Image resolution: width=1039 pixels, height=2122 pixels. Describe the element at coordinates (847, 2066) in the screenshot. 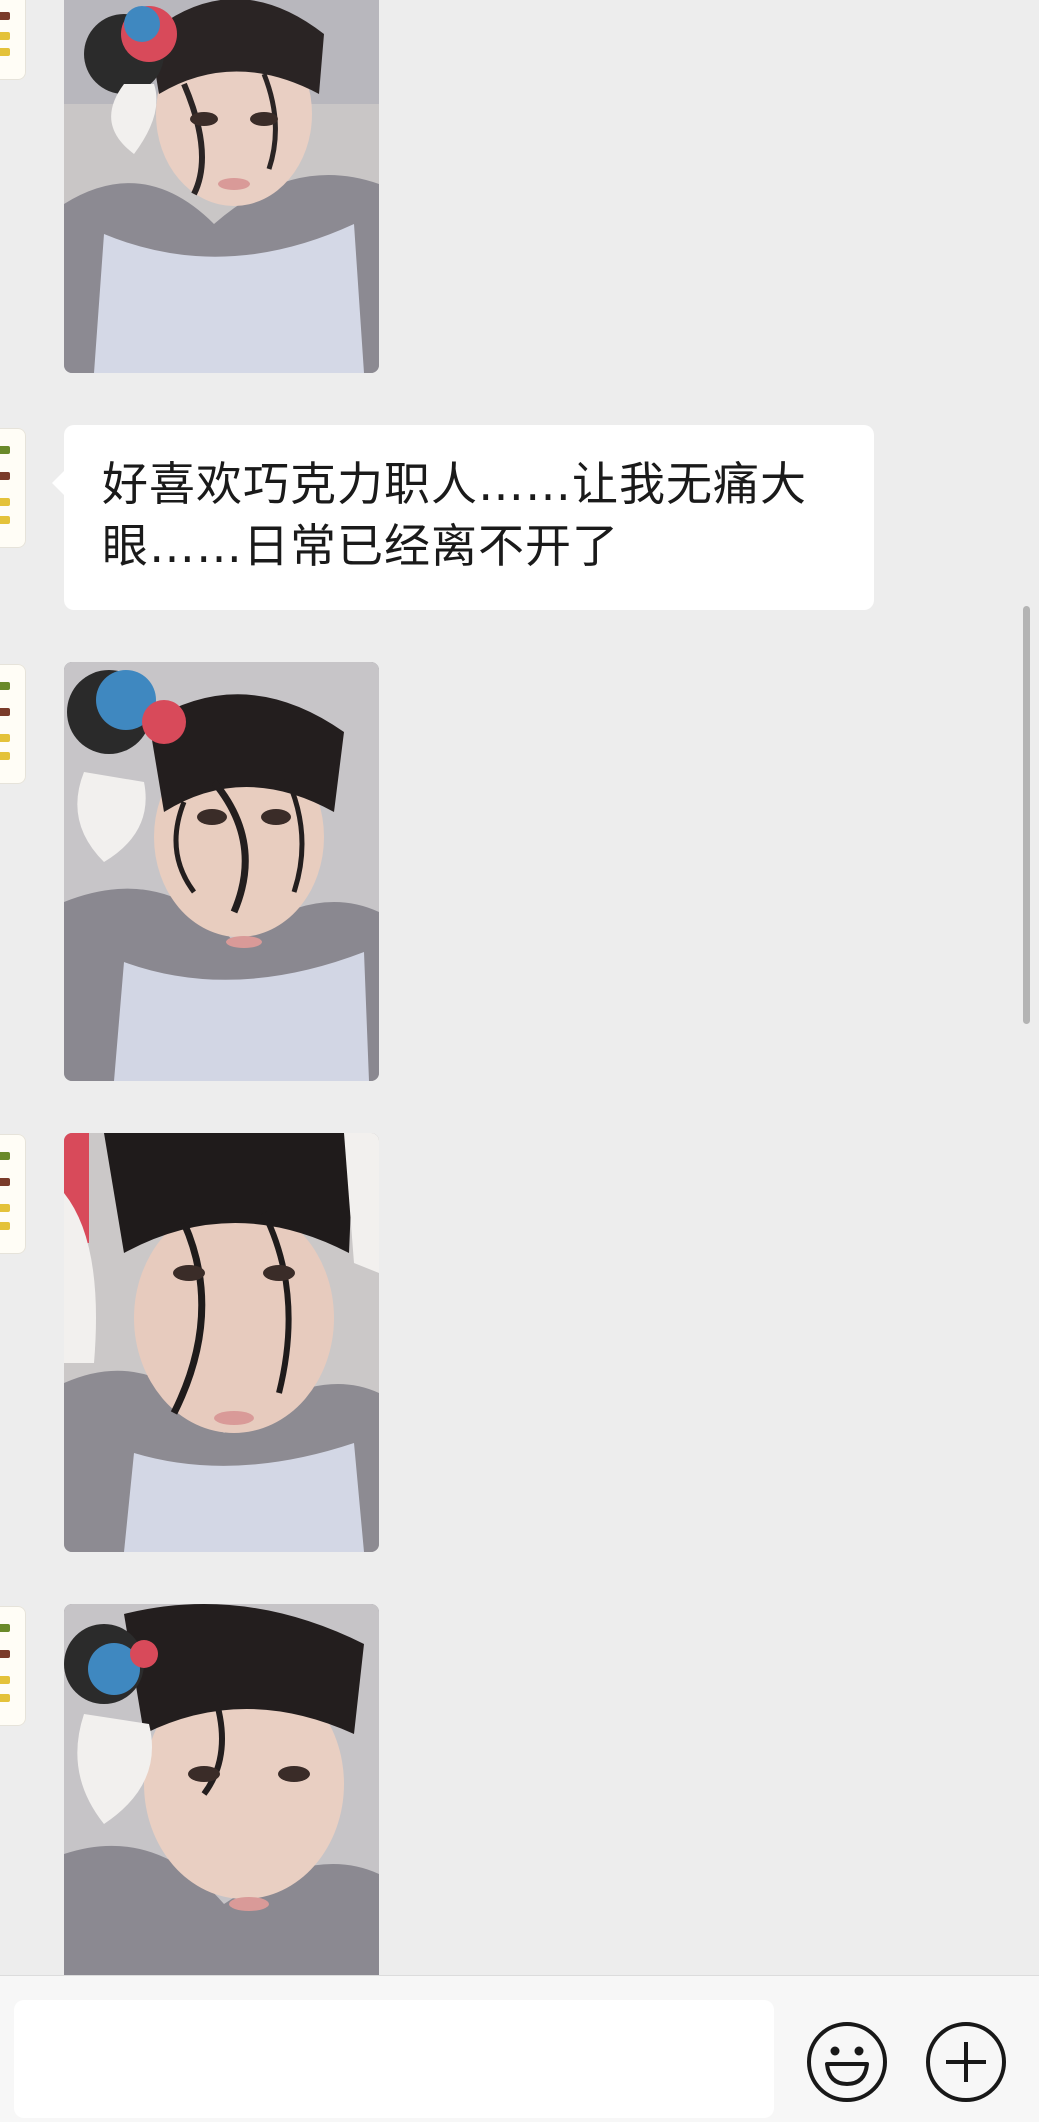

I see `emoji-icon` at that location.